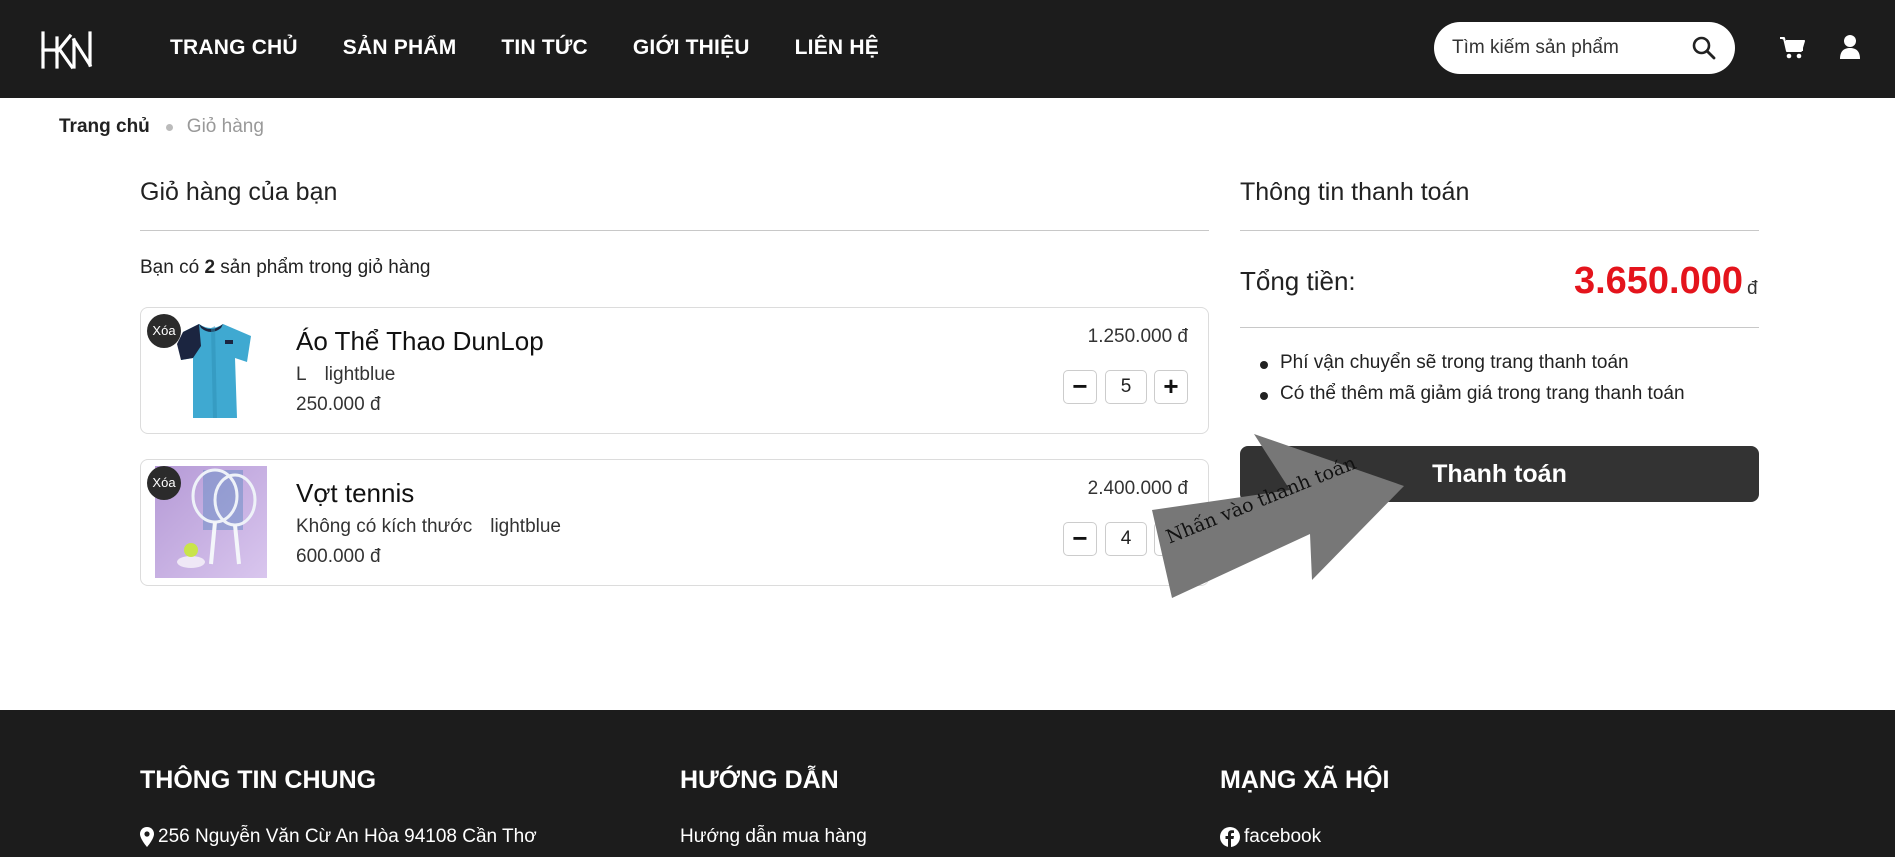  Describe the element at coordinates (301, 374) in the screenshot. I see `item-size: L` at that location.